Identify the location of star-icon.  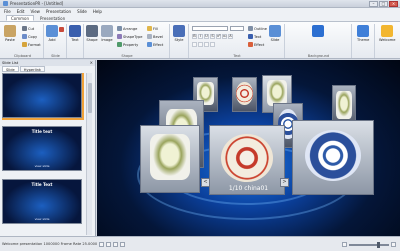
(387, 31).